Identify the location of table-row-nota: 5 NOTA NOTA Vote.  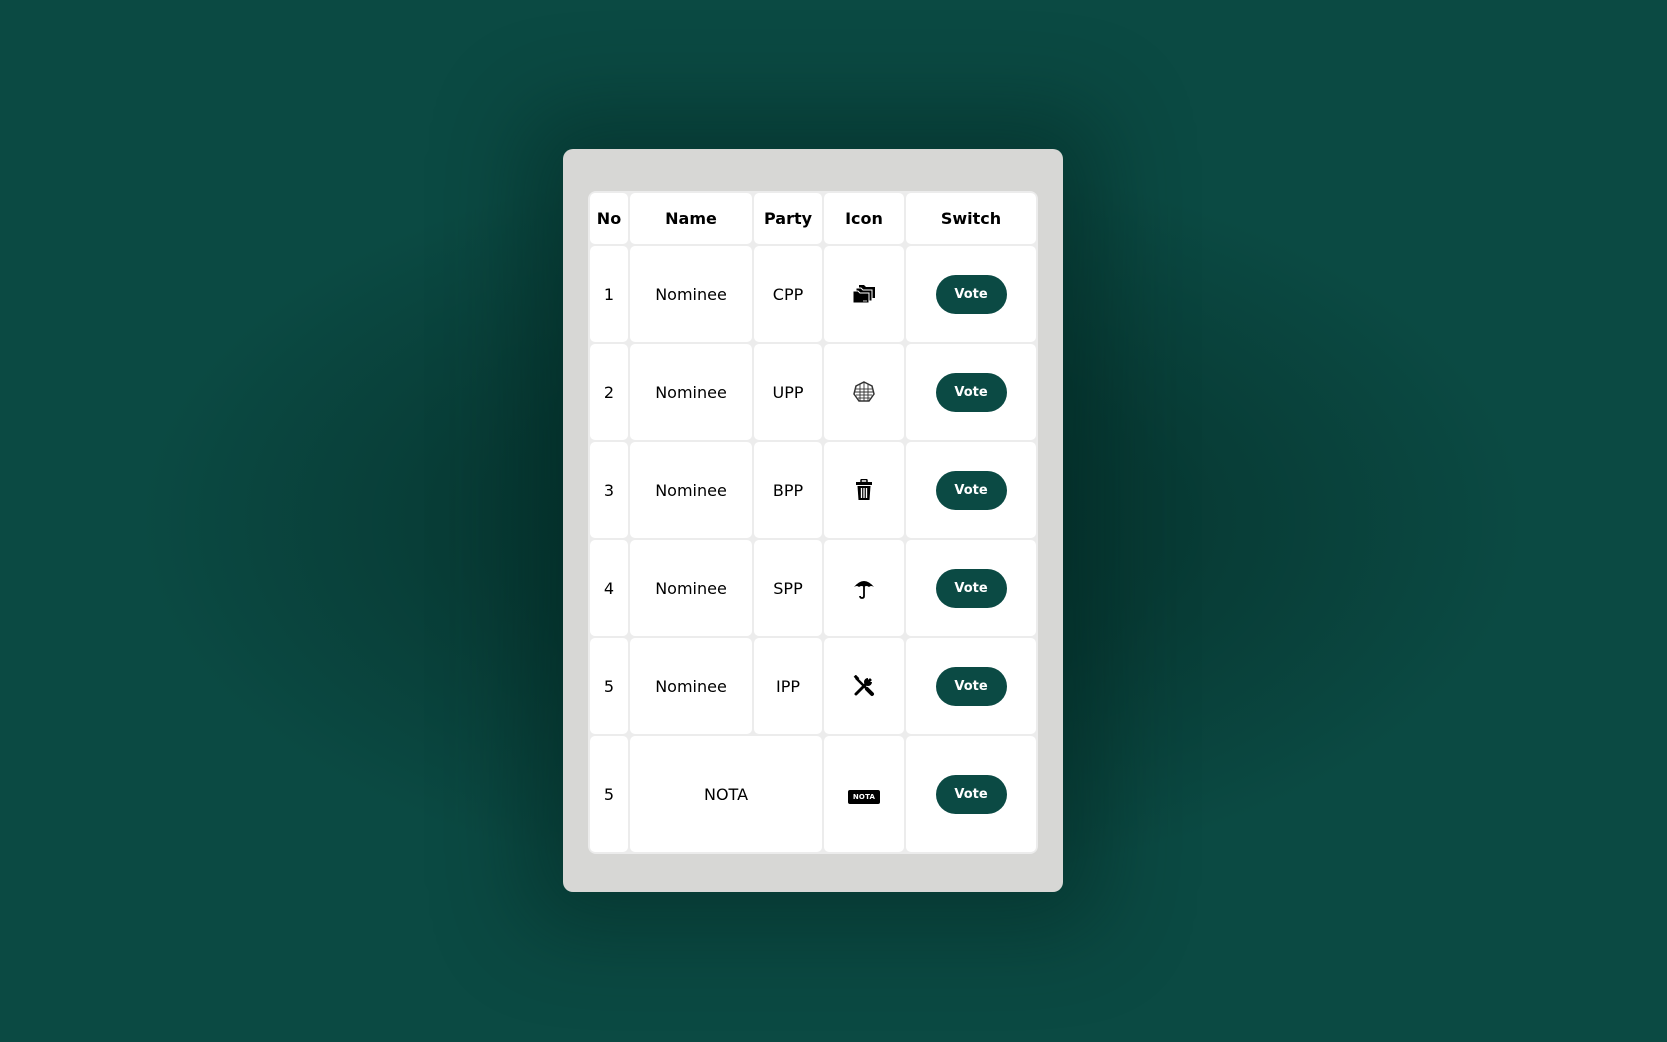
(813, 794).